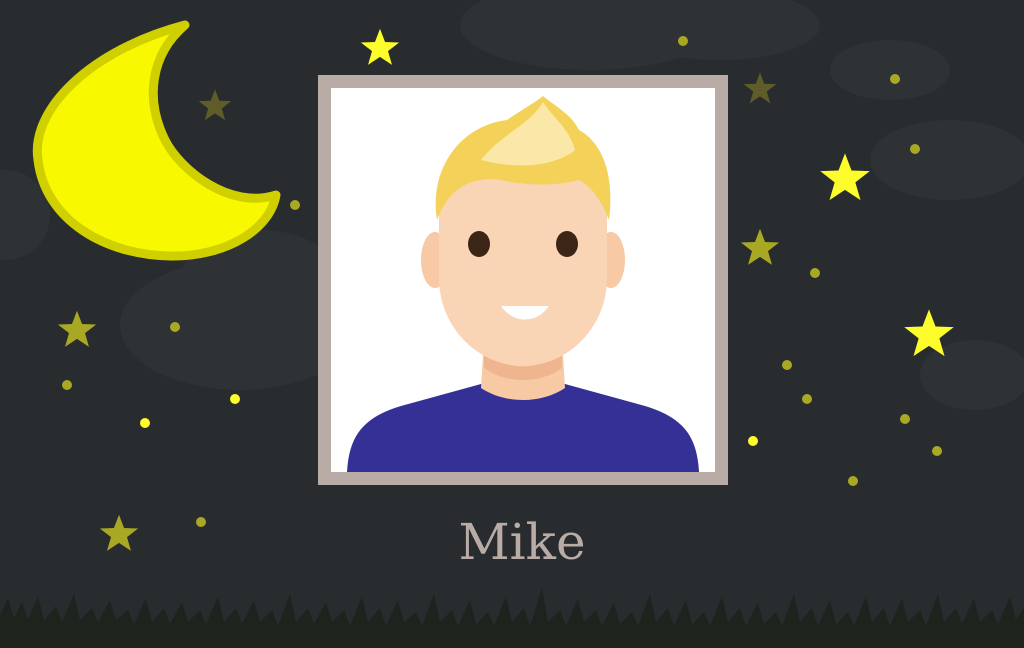  What do you see at coordinates (160, 145) in the screenshot?
I see `crescent-moon-icon` at bounding box center [160, 145].